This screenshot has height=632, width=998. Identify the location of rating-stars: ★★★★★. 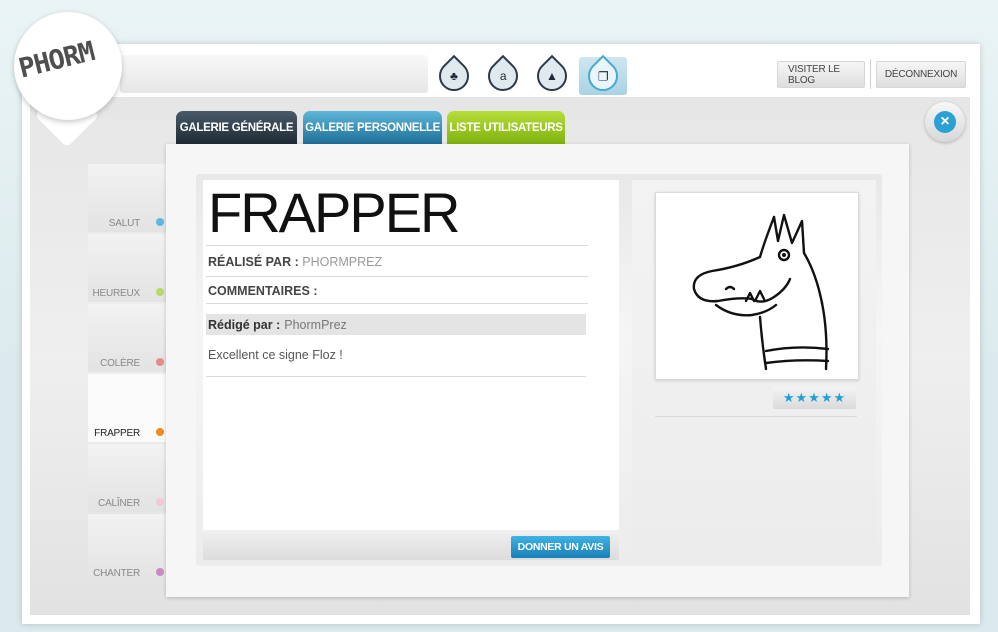
(814, 398).